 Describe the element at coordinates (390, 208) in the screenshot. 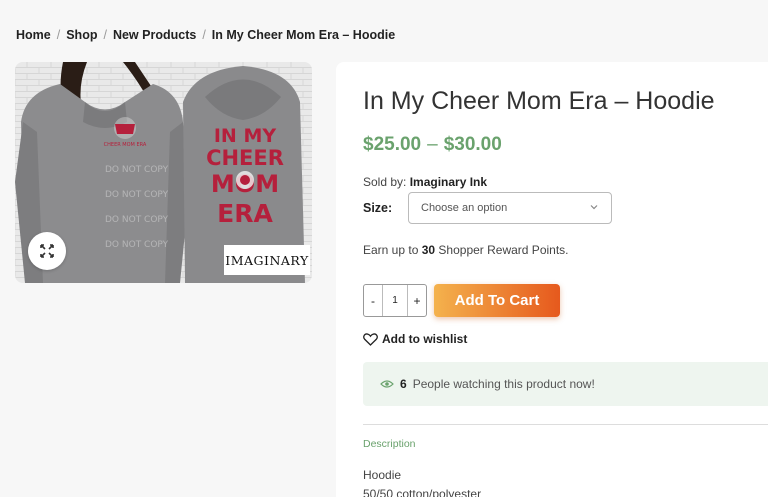

I see `size-label-colon: :` at that location.